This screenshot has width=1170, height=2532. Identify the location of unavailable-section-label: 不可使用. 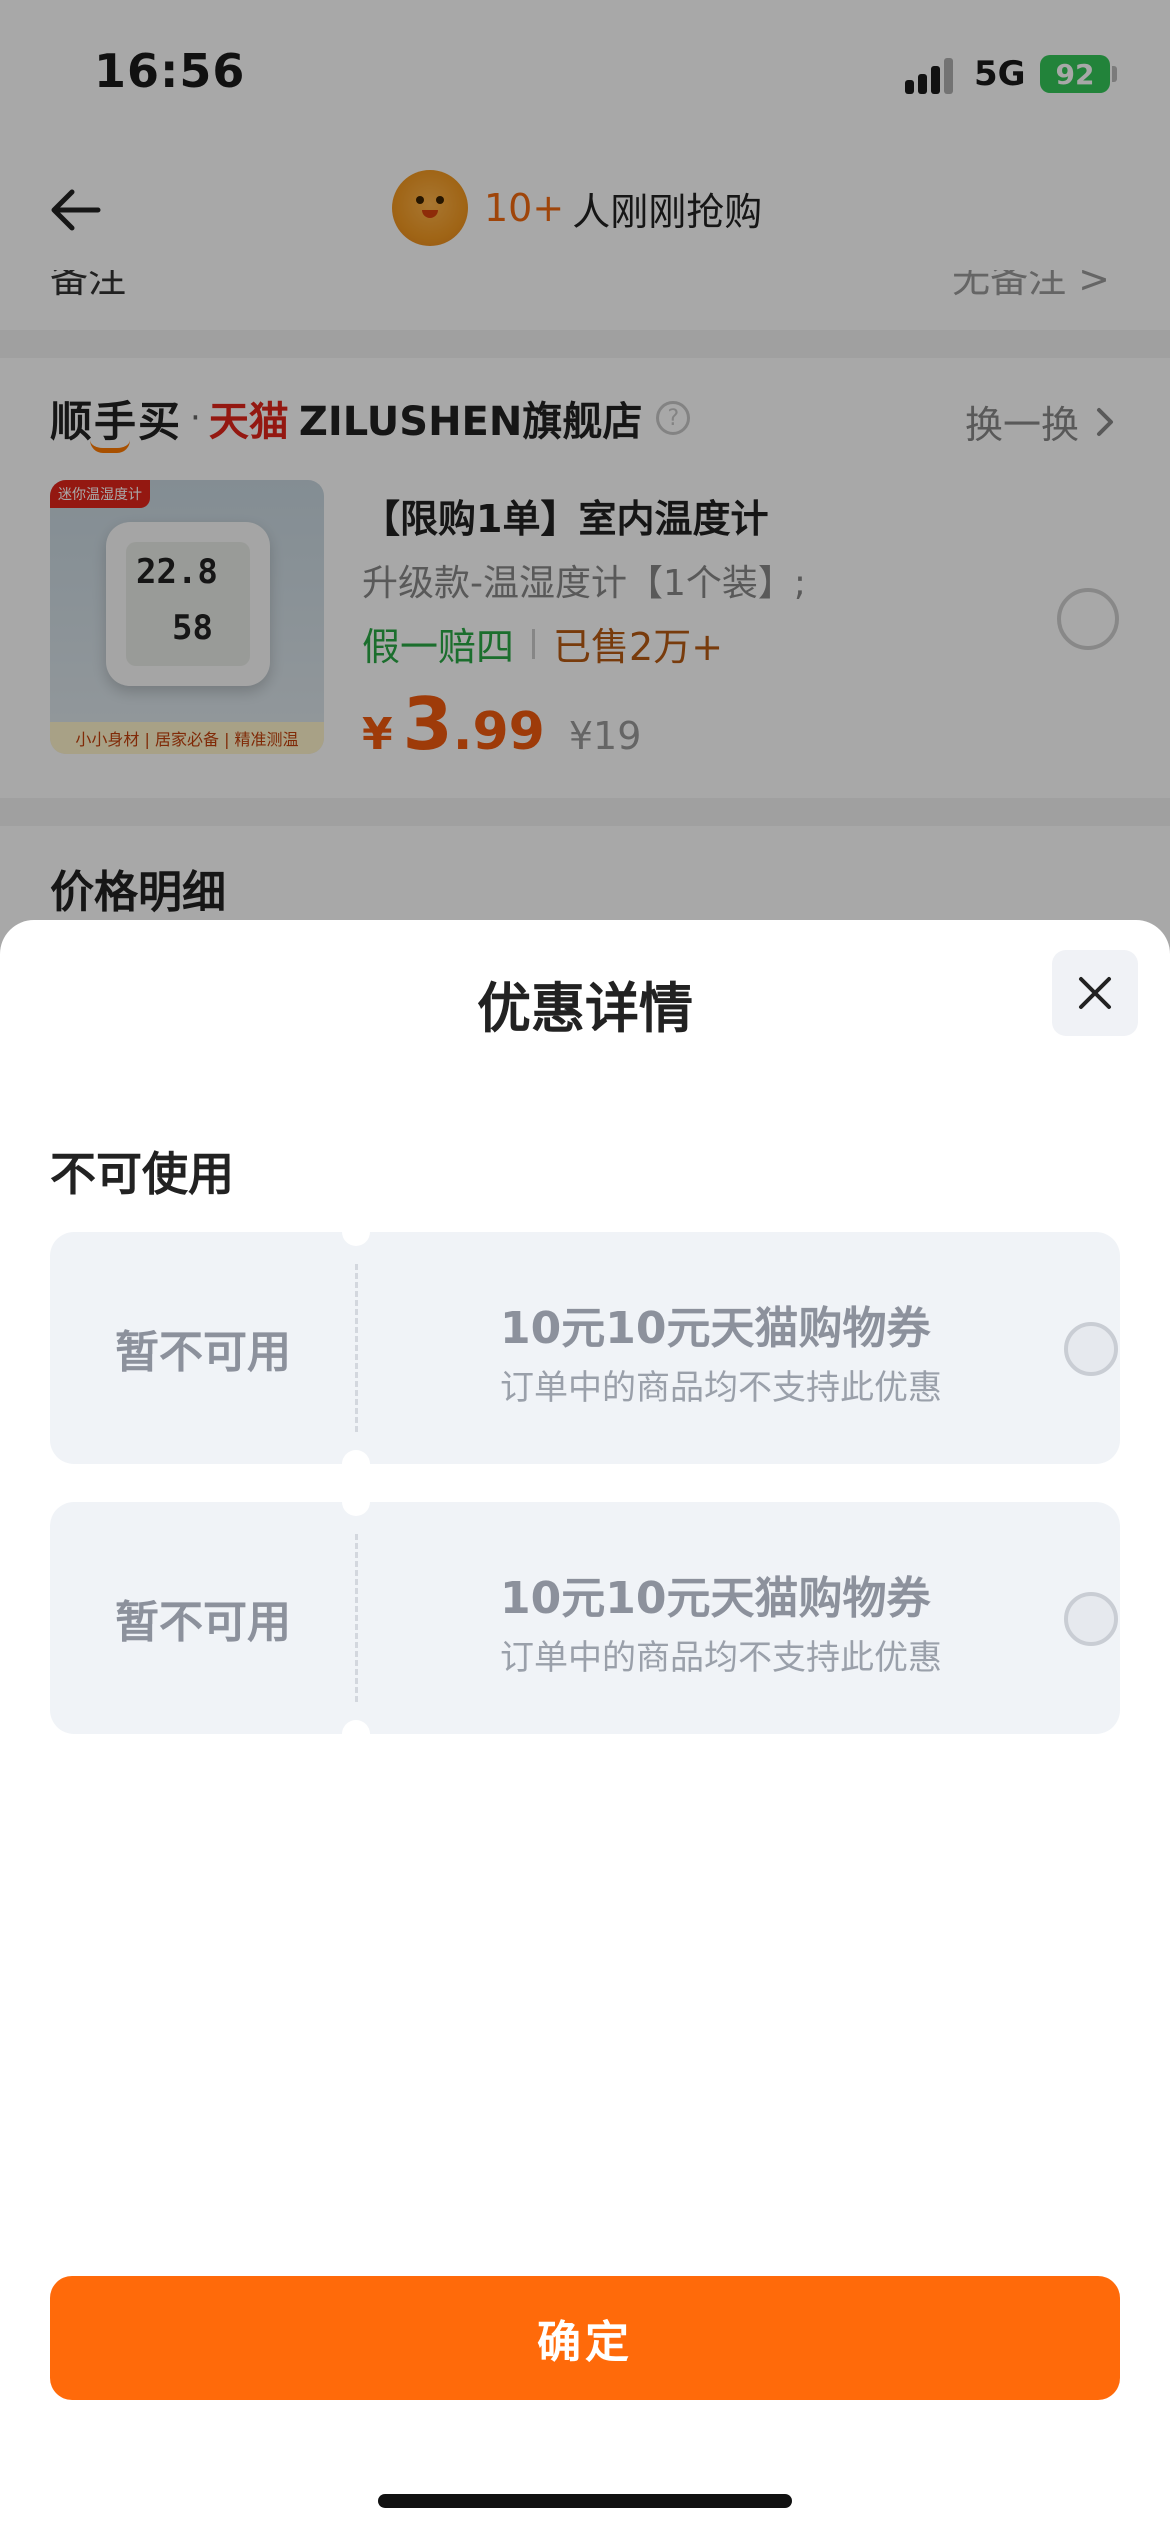
(142, 1174).